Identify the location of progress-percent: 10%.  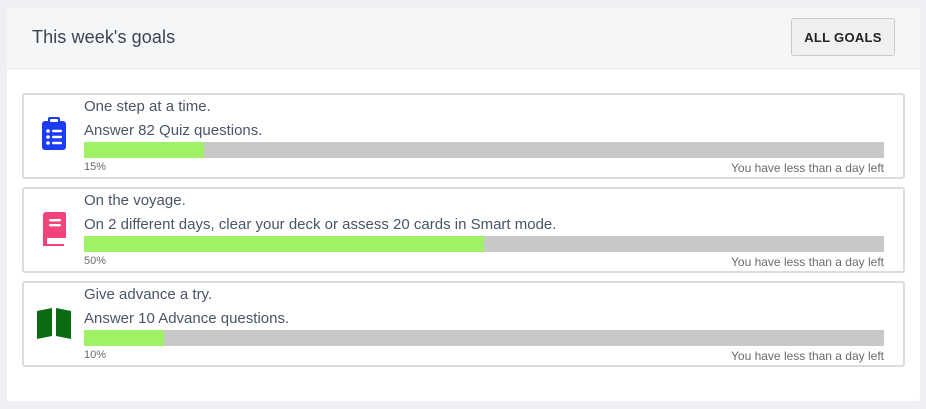
(95, 355).